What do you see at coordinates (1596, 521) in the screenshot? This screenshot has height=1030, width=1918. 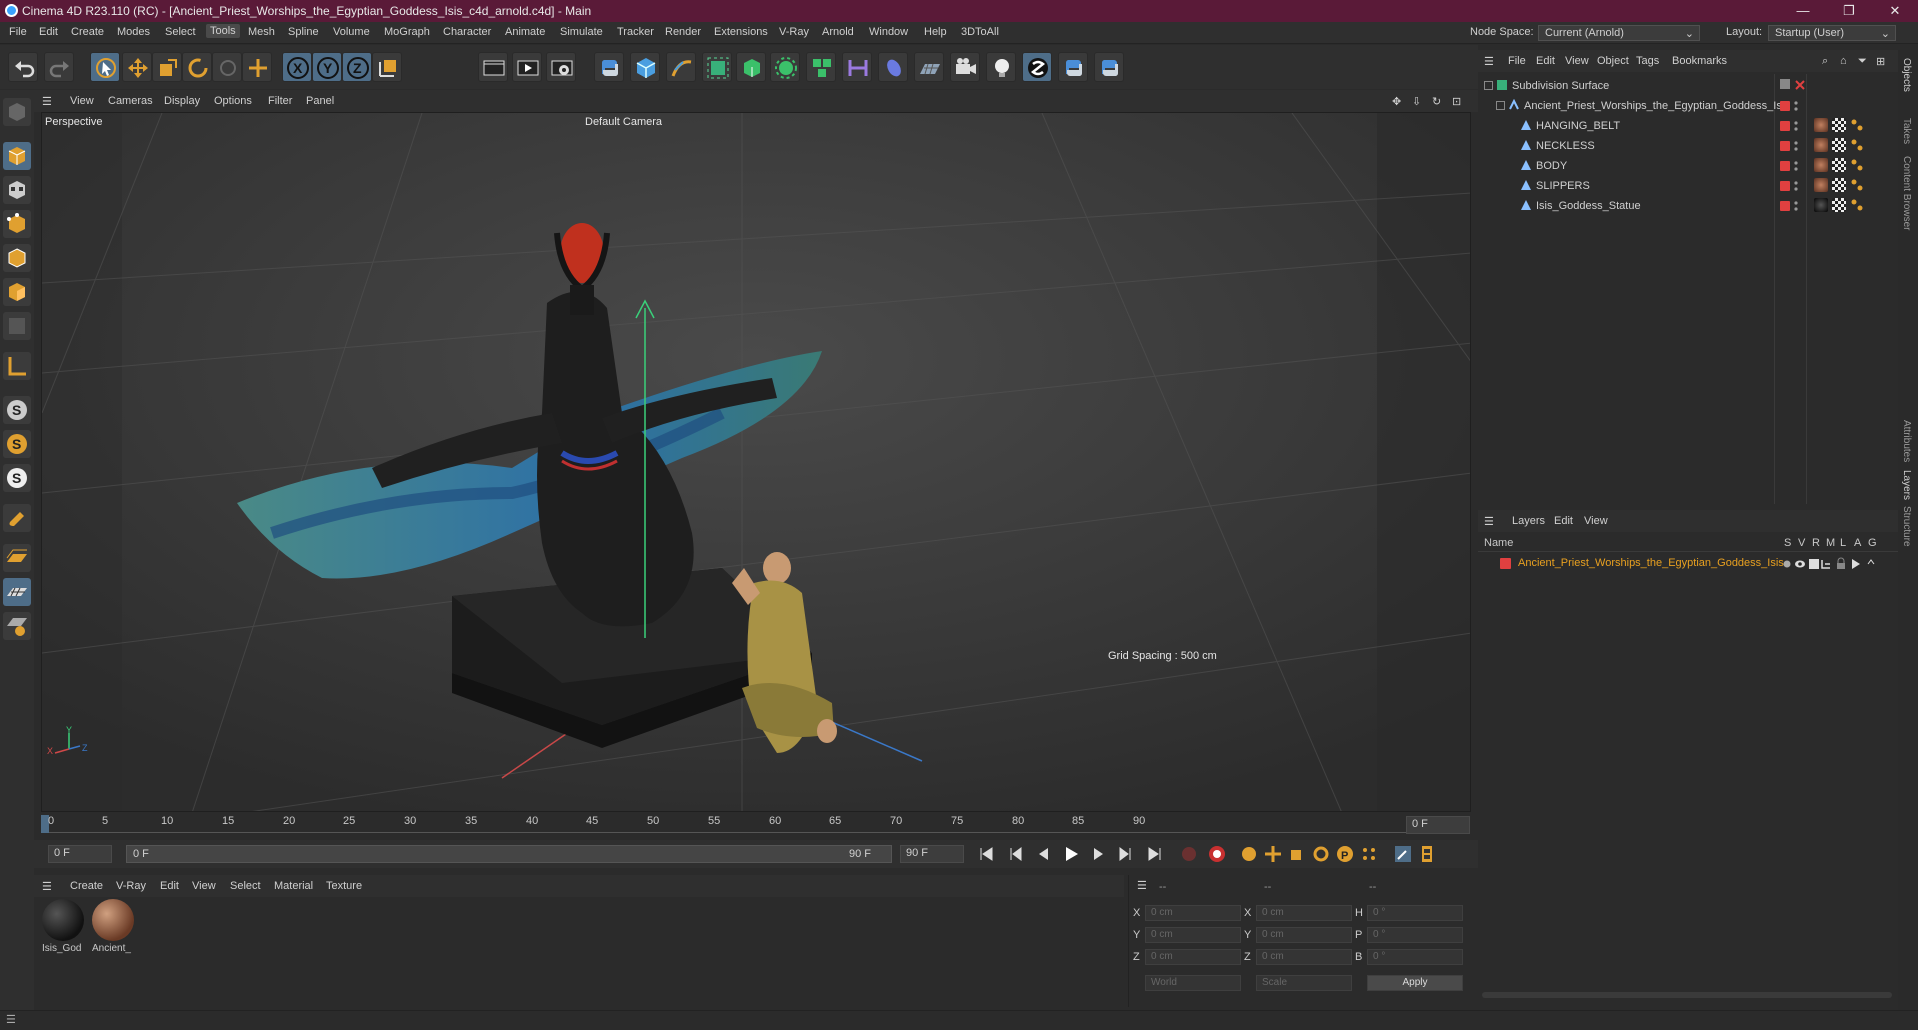 I see `layers-menu-view: View` at bounding box center [1596, 521].